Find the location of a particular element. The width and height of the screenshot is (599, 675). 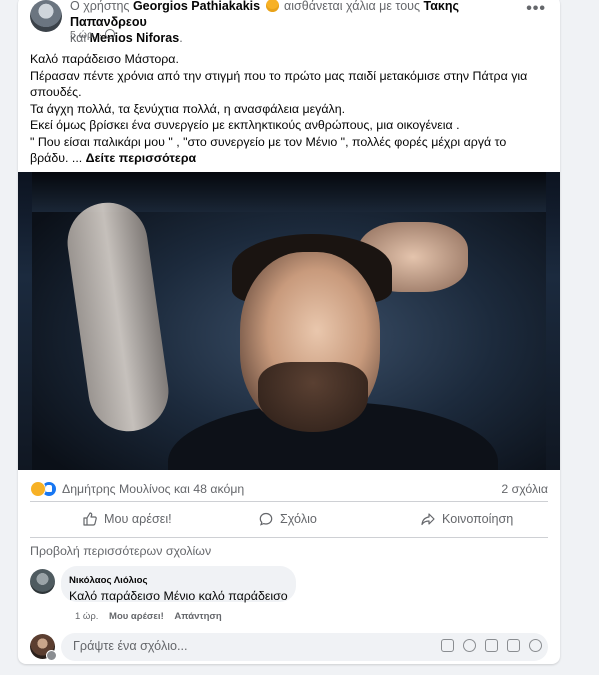

reaction-summary: Δημήτρης Μουλίνος και 48 ακόμη 2 σχόλια is located at coordinates (289, 490).